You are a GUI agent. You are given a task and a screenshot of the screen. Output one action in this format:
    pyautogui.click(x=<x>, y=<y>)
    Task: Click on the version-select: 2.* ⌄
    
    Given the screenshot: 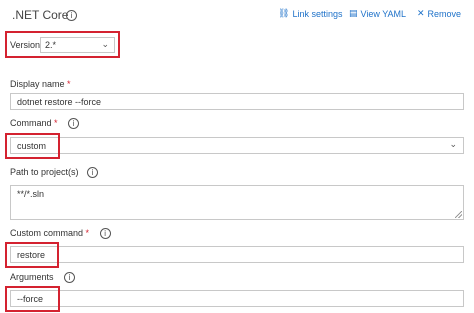 What is the action you would take?
    pyautogui.click(x=77, y=45)
    